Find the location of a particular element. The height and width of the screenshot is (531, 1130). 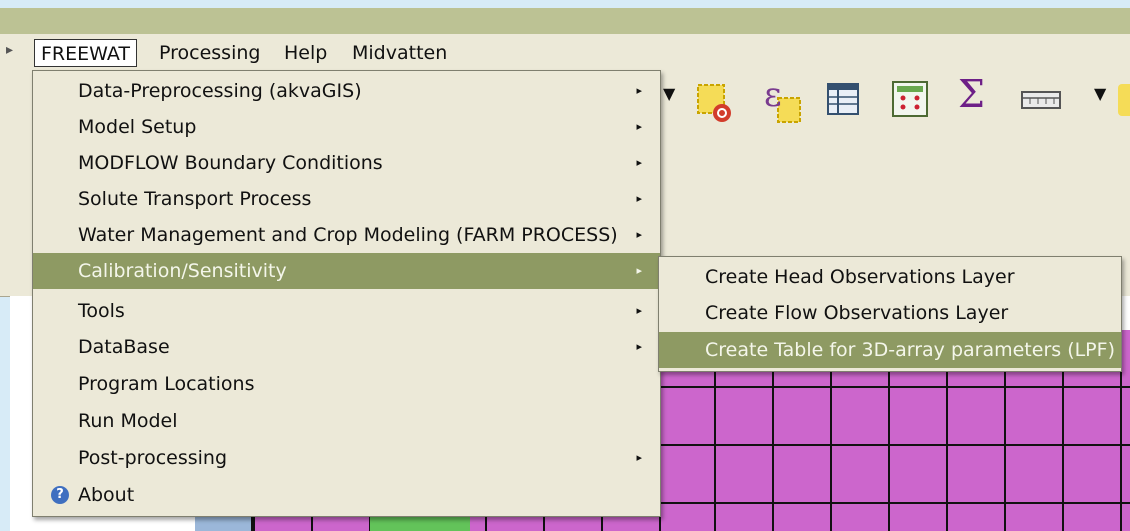

submenu-item-flow-observations: Create Flow Observations Layer is located at coordinates (890, 313).